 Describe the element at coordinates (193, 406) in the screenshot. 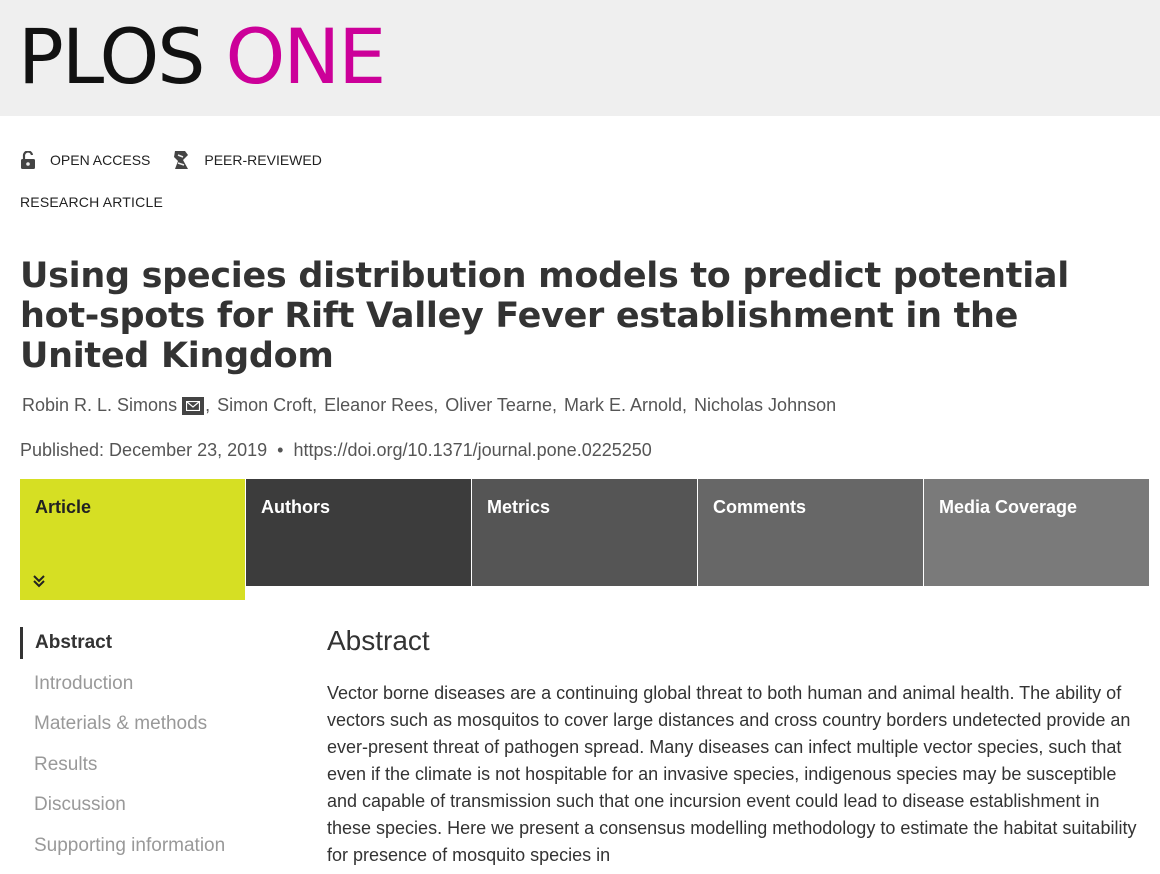

I see `email-icon` at that location.